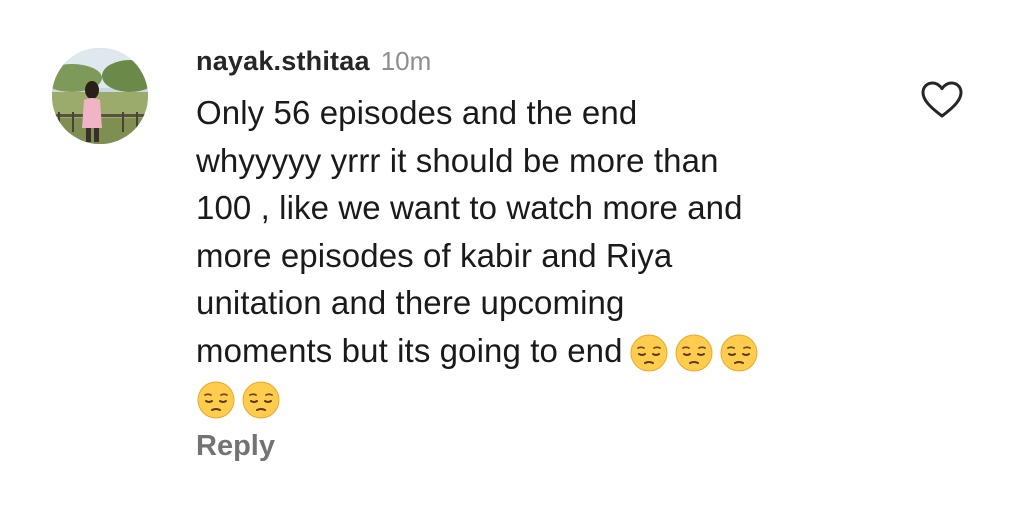 Image resolution: width=1024 pixels, height=524 pixels. What do you see at coordinates (406, 61) in the screenshot?
I see `timestamp: 10m` at bounding box center [406, 61].